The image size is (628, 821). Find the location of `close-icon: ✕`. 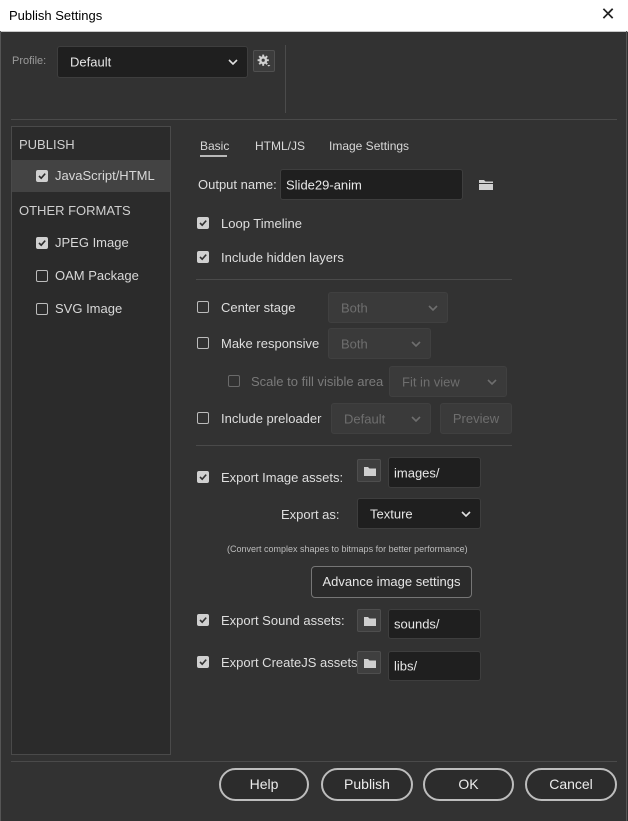

close-icon: ✕ is located at coordinates (608, 14).